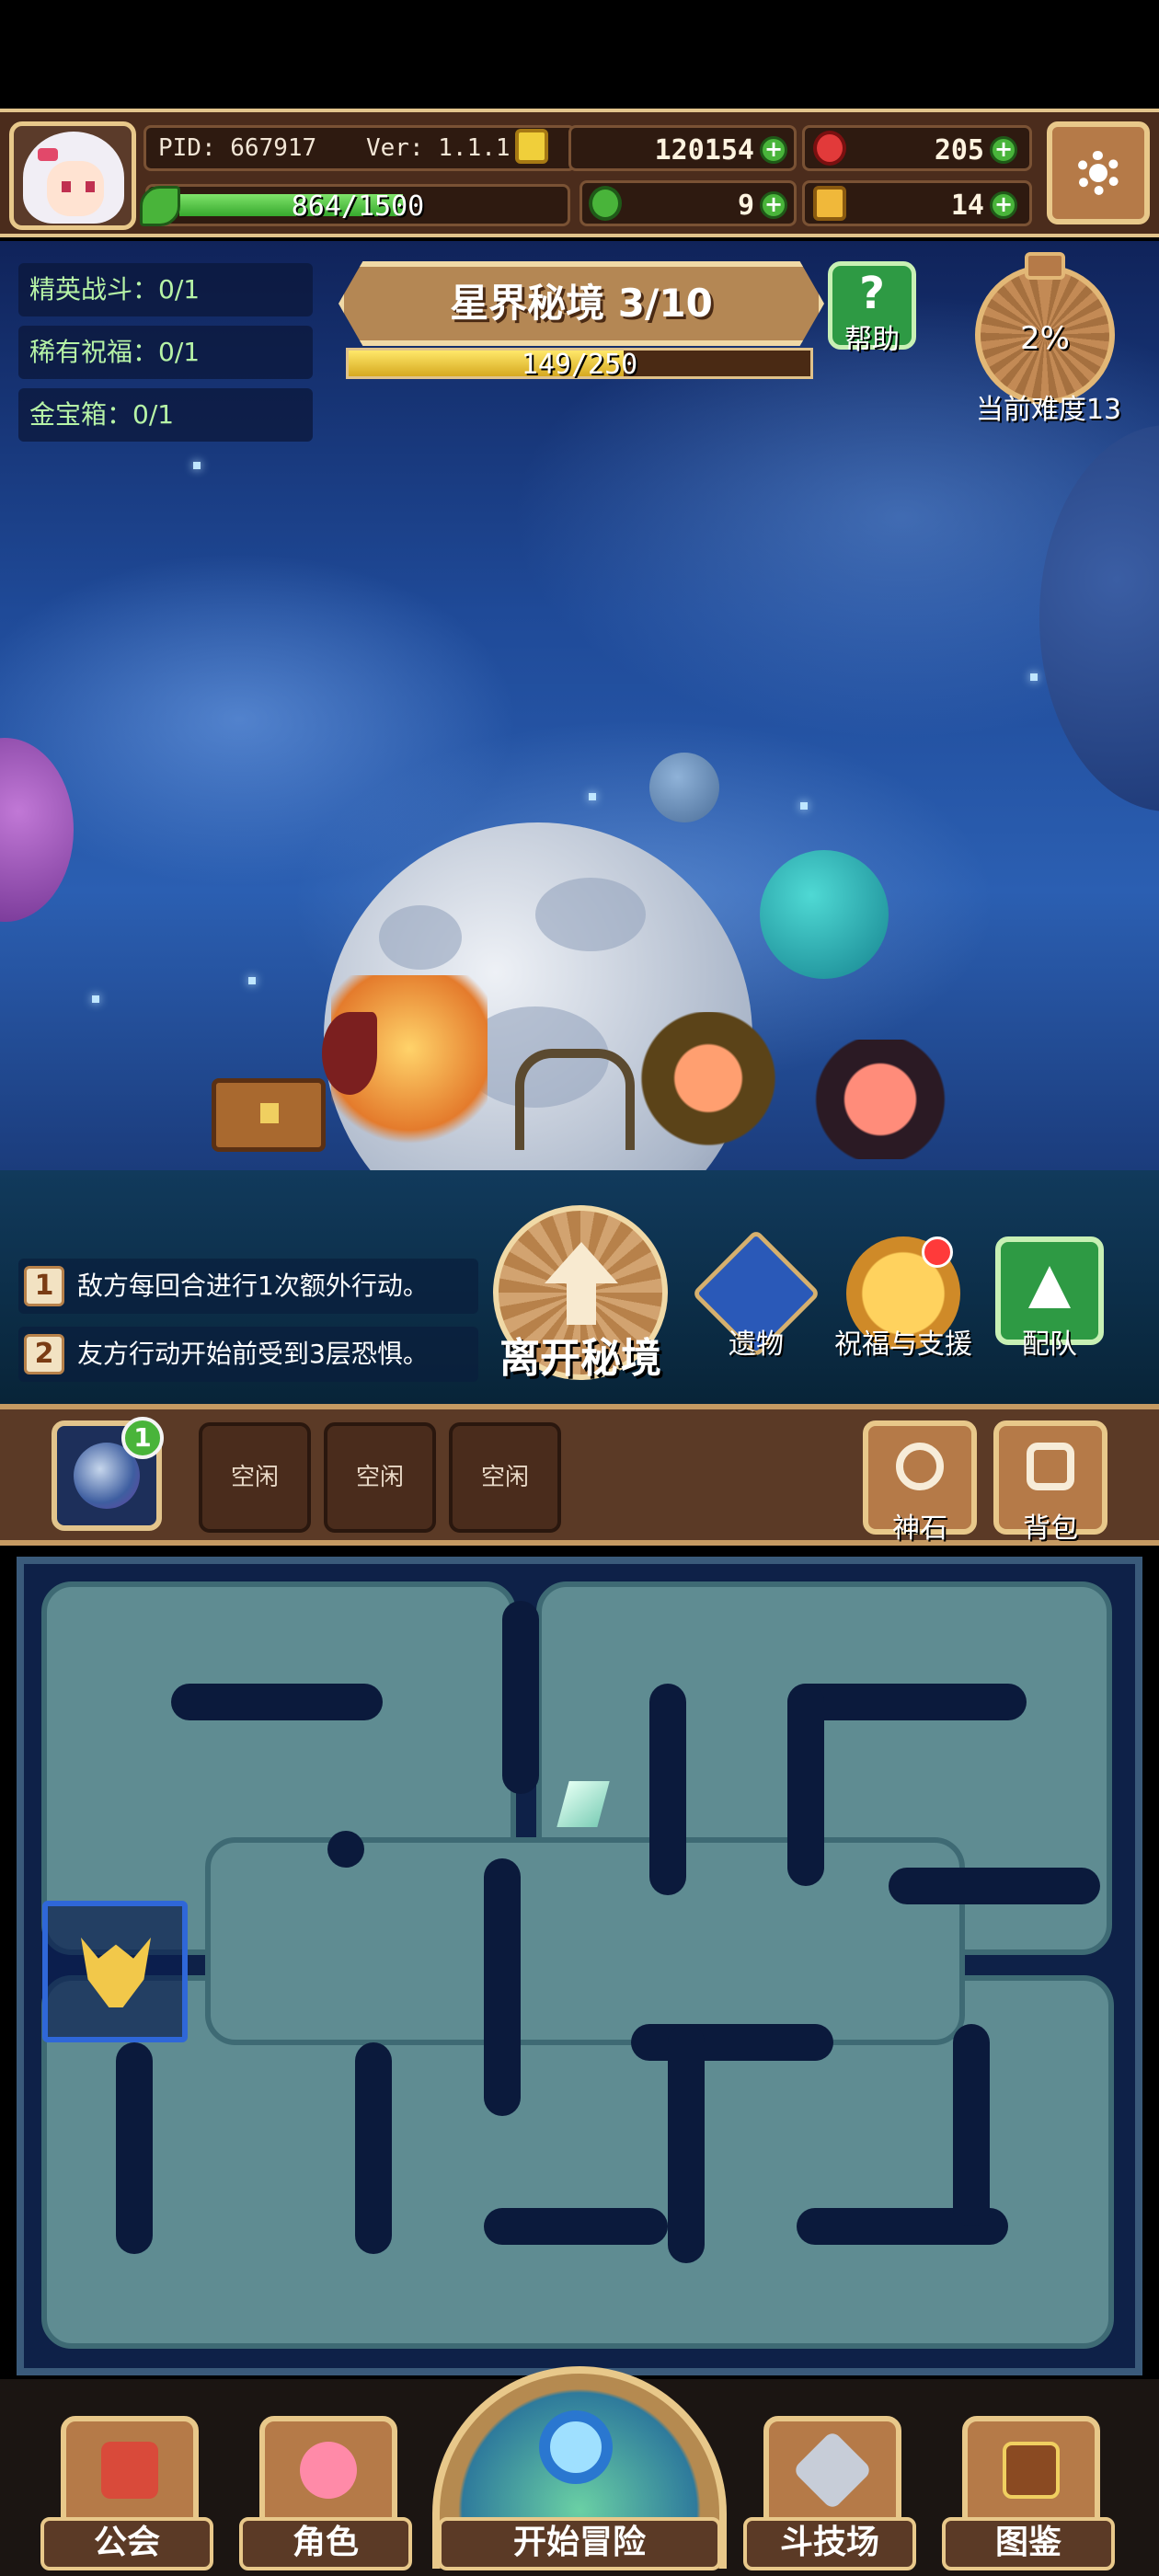  What do you see at coordinates (937, 1252) in the screenshot?
I see `notification-dot` at bounding box center [937, 1252].